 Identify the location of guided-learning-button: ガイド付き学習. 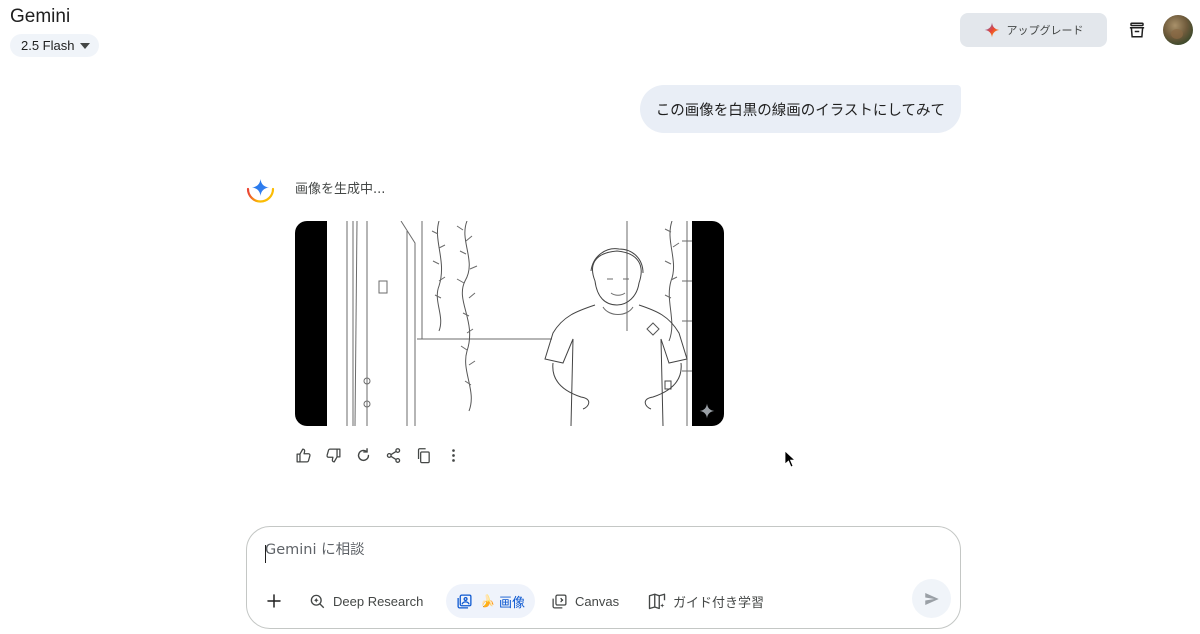
(706, 601).